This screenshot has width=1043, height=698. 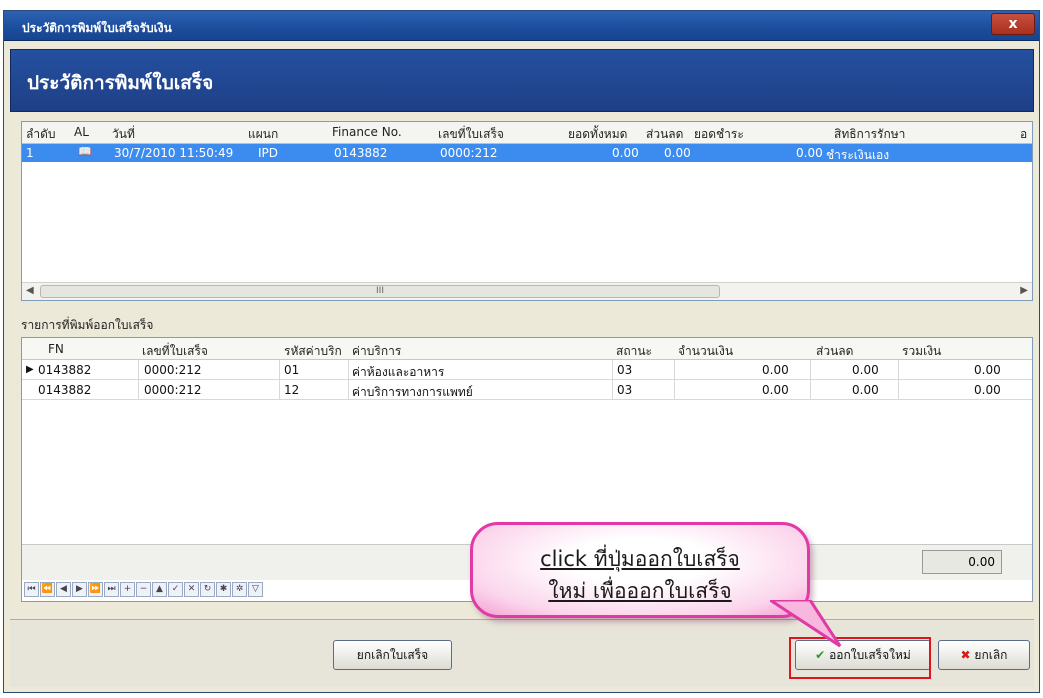 I want to click on col-amount: จำนวนเงิน, so click(x=705, y=351).